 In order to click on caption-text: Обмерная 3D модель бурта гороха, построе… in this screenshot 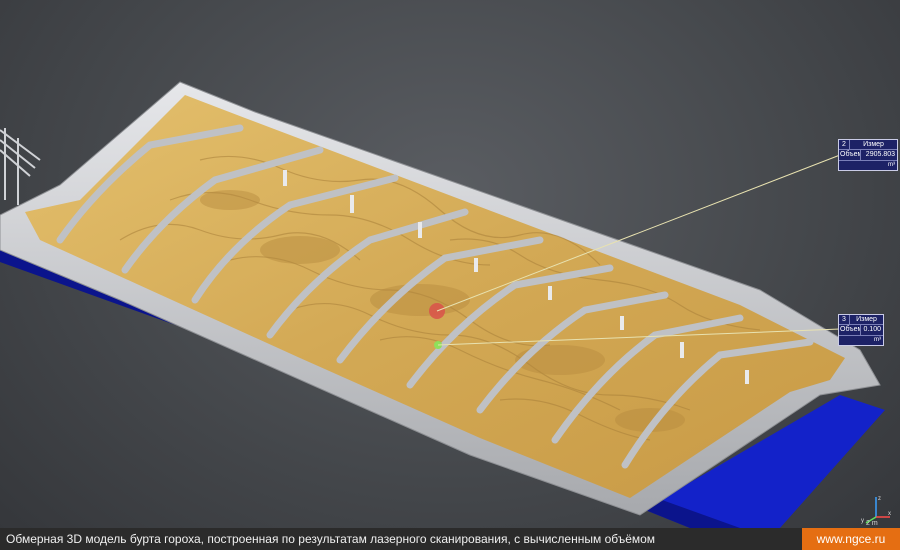, I will do `click(331, 539)`.